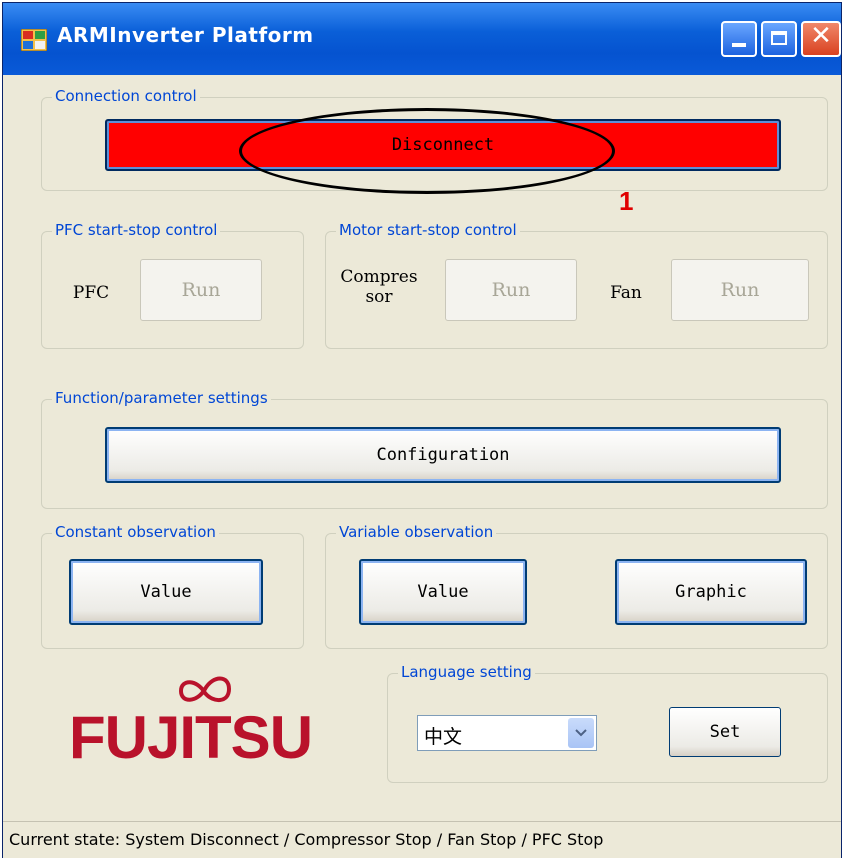  I want to click on minimize-icon, so click(739, 45).